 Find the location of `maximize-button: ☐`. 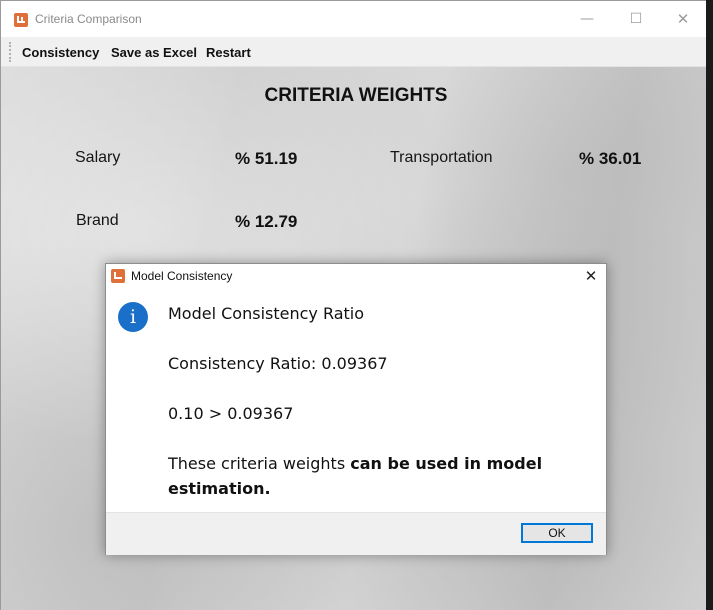

maximize-button: ☐ is located at coordinates (636, 19).